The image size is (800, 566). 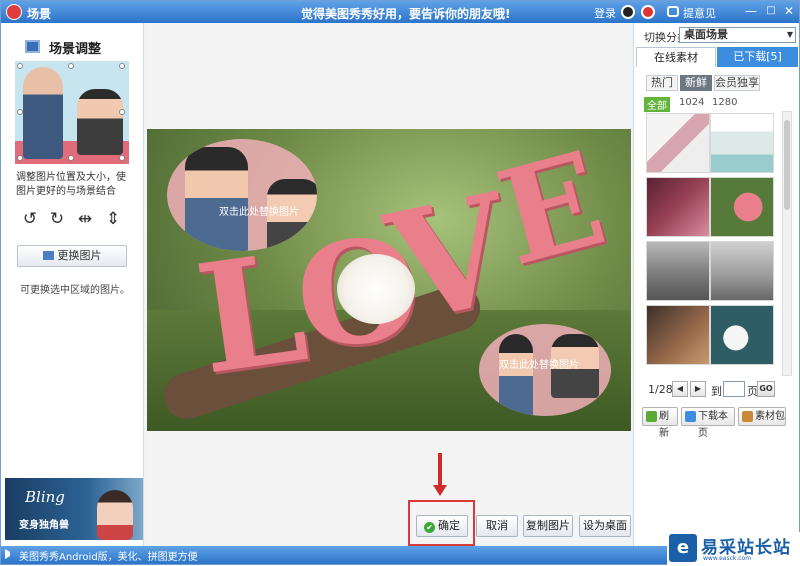 What do you see at coordinates (605, 13) in the screenshot?
I see `login-link: 登录` at bounding box center [605, 13].